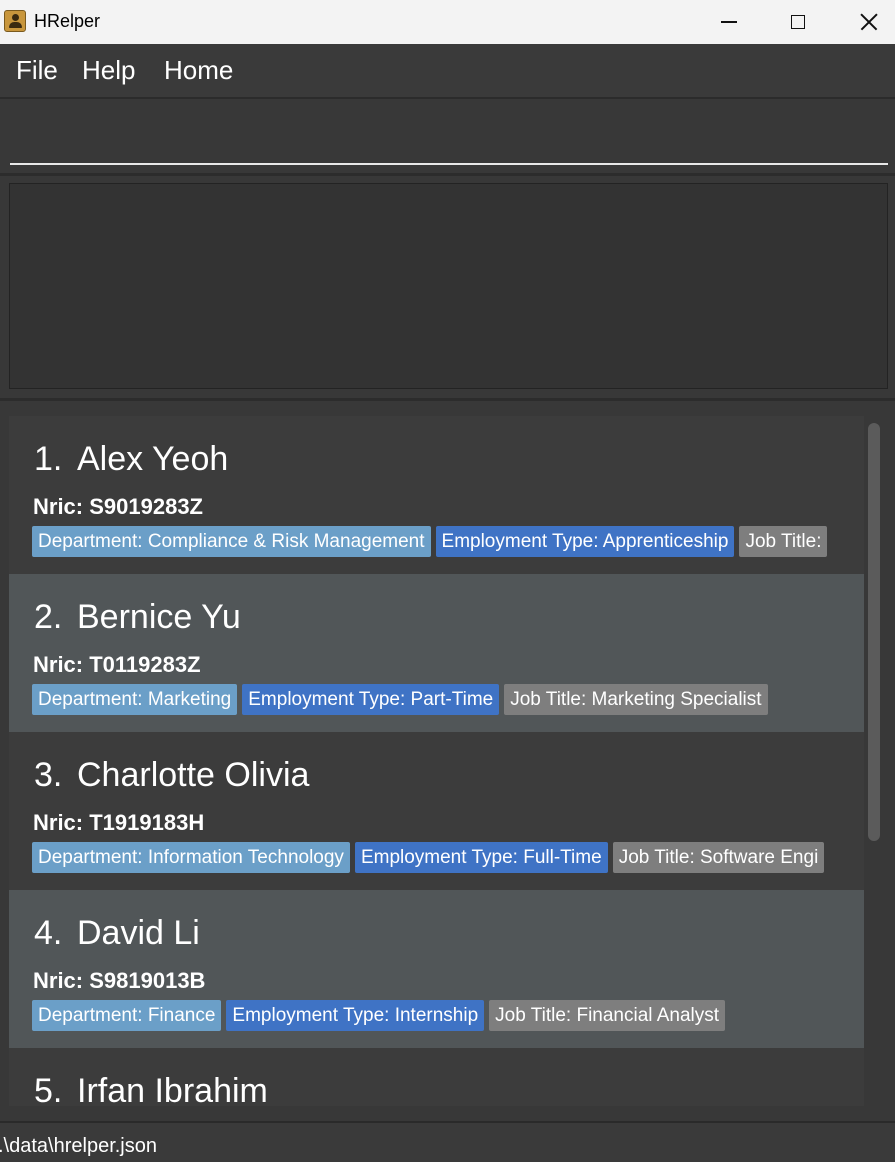 The height and width of the screenshot is (1162, 895). I want to click on employment-type-tag: Employment Type: Full-Time, so click(481, 857).